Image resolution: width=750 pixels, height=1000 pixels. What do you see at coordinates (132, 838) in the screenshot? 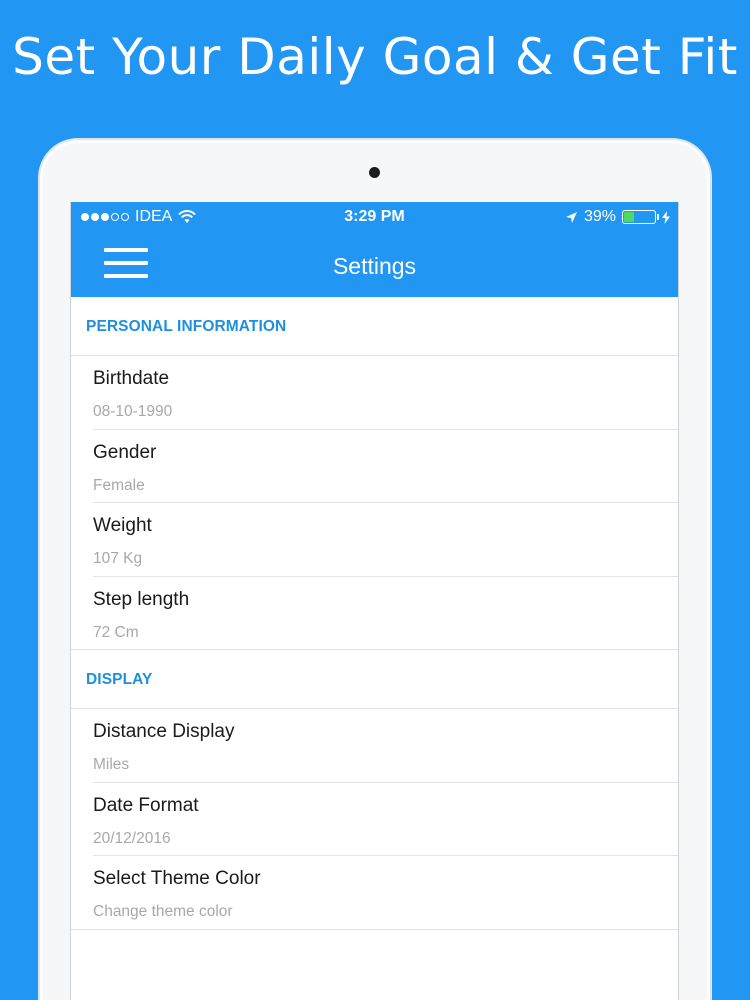
I see `row-value: 20/12/2016` at bounding box center [132, 838].